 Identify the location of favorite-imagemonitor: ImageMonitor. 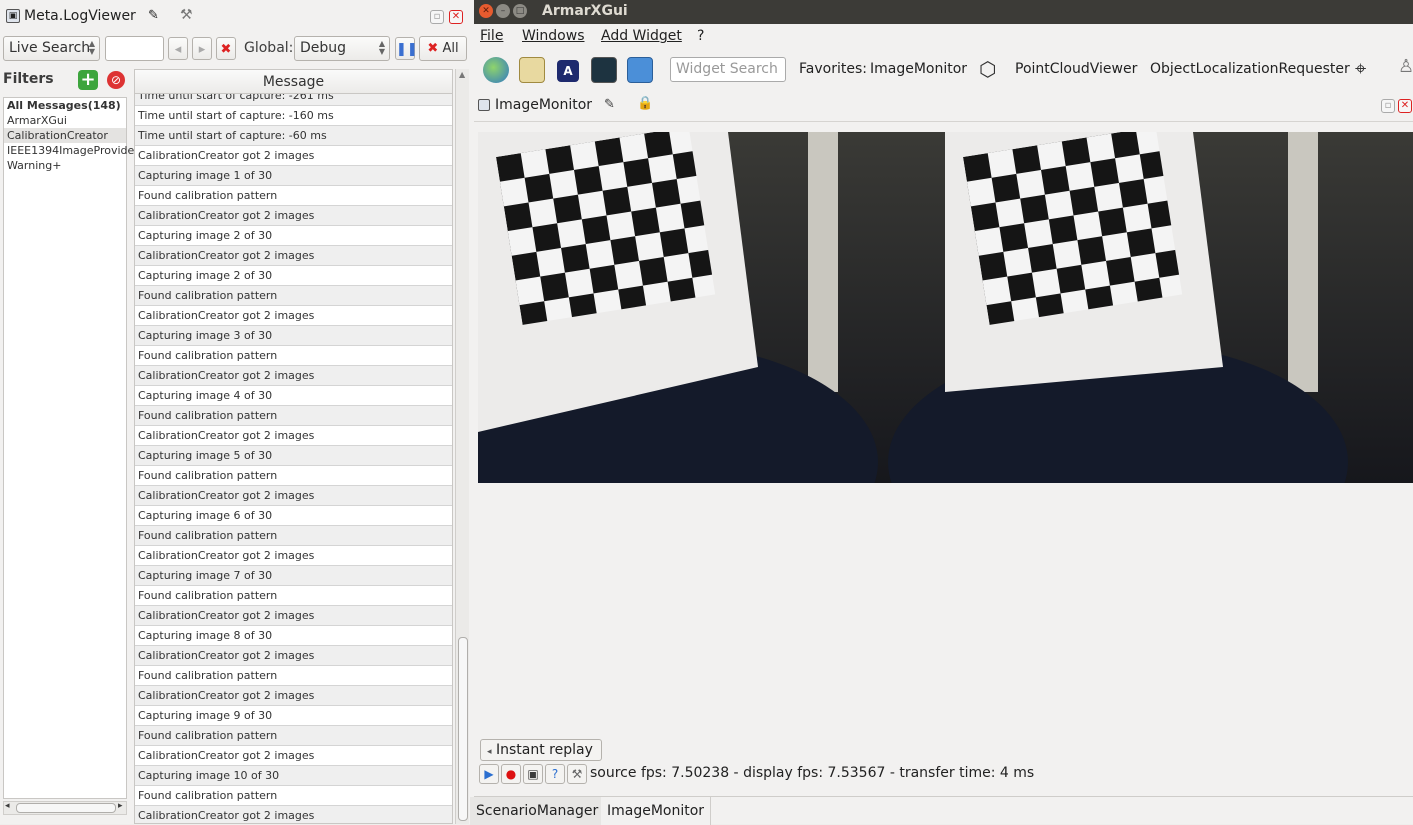
(918, 69).